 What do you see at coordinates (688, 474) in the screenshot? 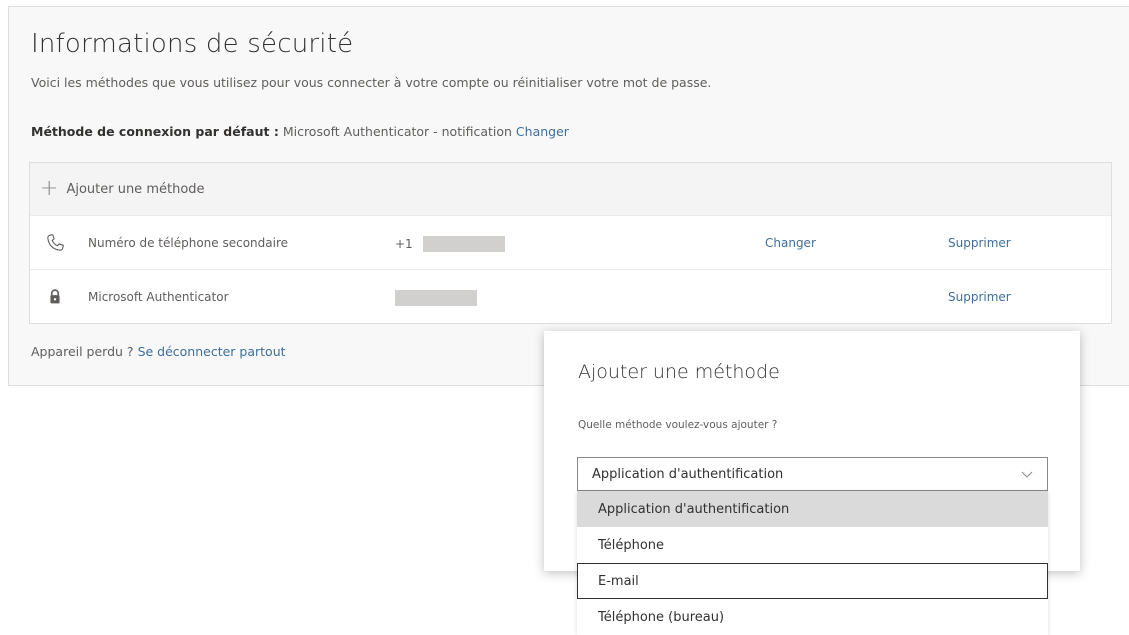
I see `method-select-value: Application d'authentification` at bounding box center [688, 474].